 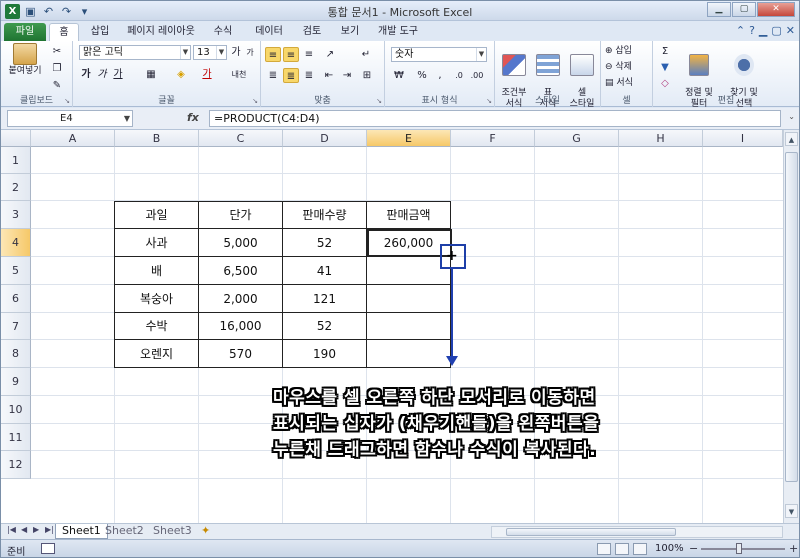 What do you see at coordinates (291, 75) in the screenshot?
I see `align-center-icon: ≣` at bounding box center [291, 75].